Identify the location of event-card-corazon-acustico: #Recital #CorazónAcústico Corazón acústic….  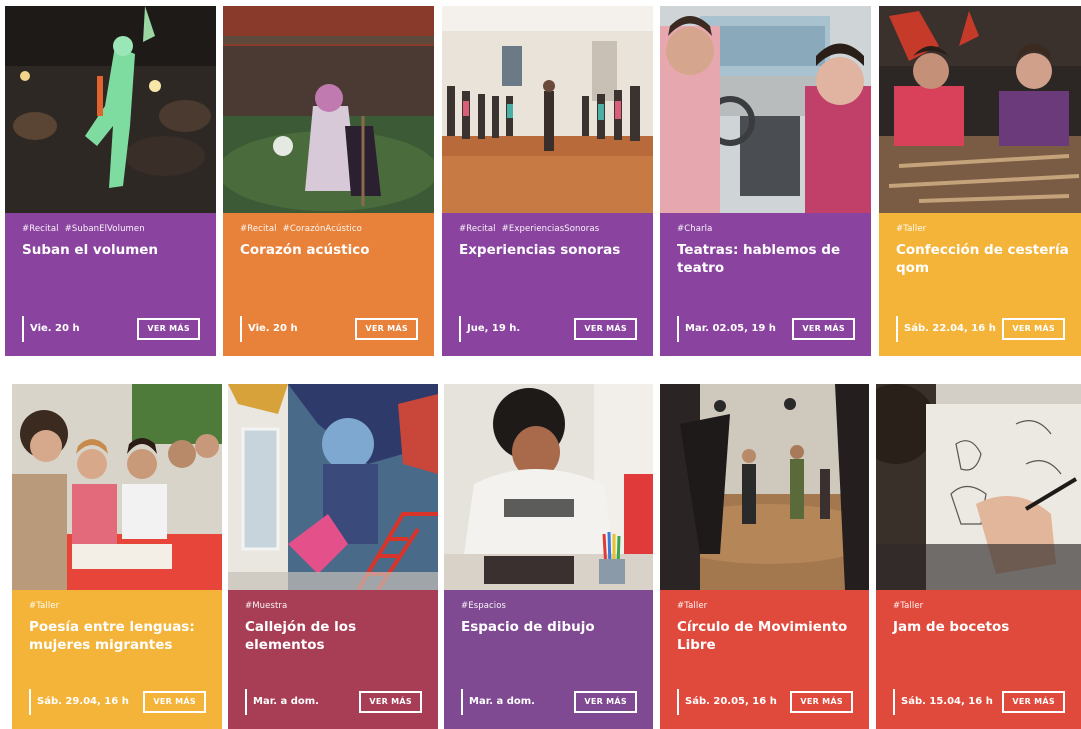
(328, 181).